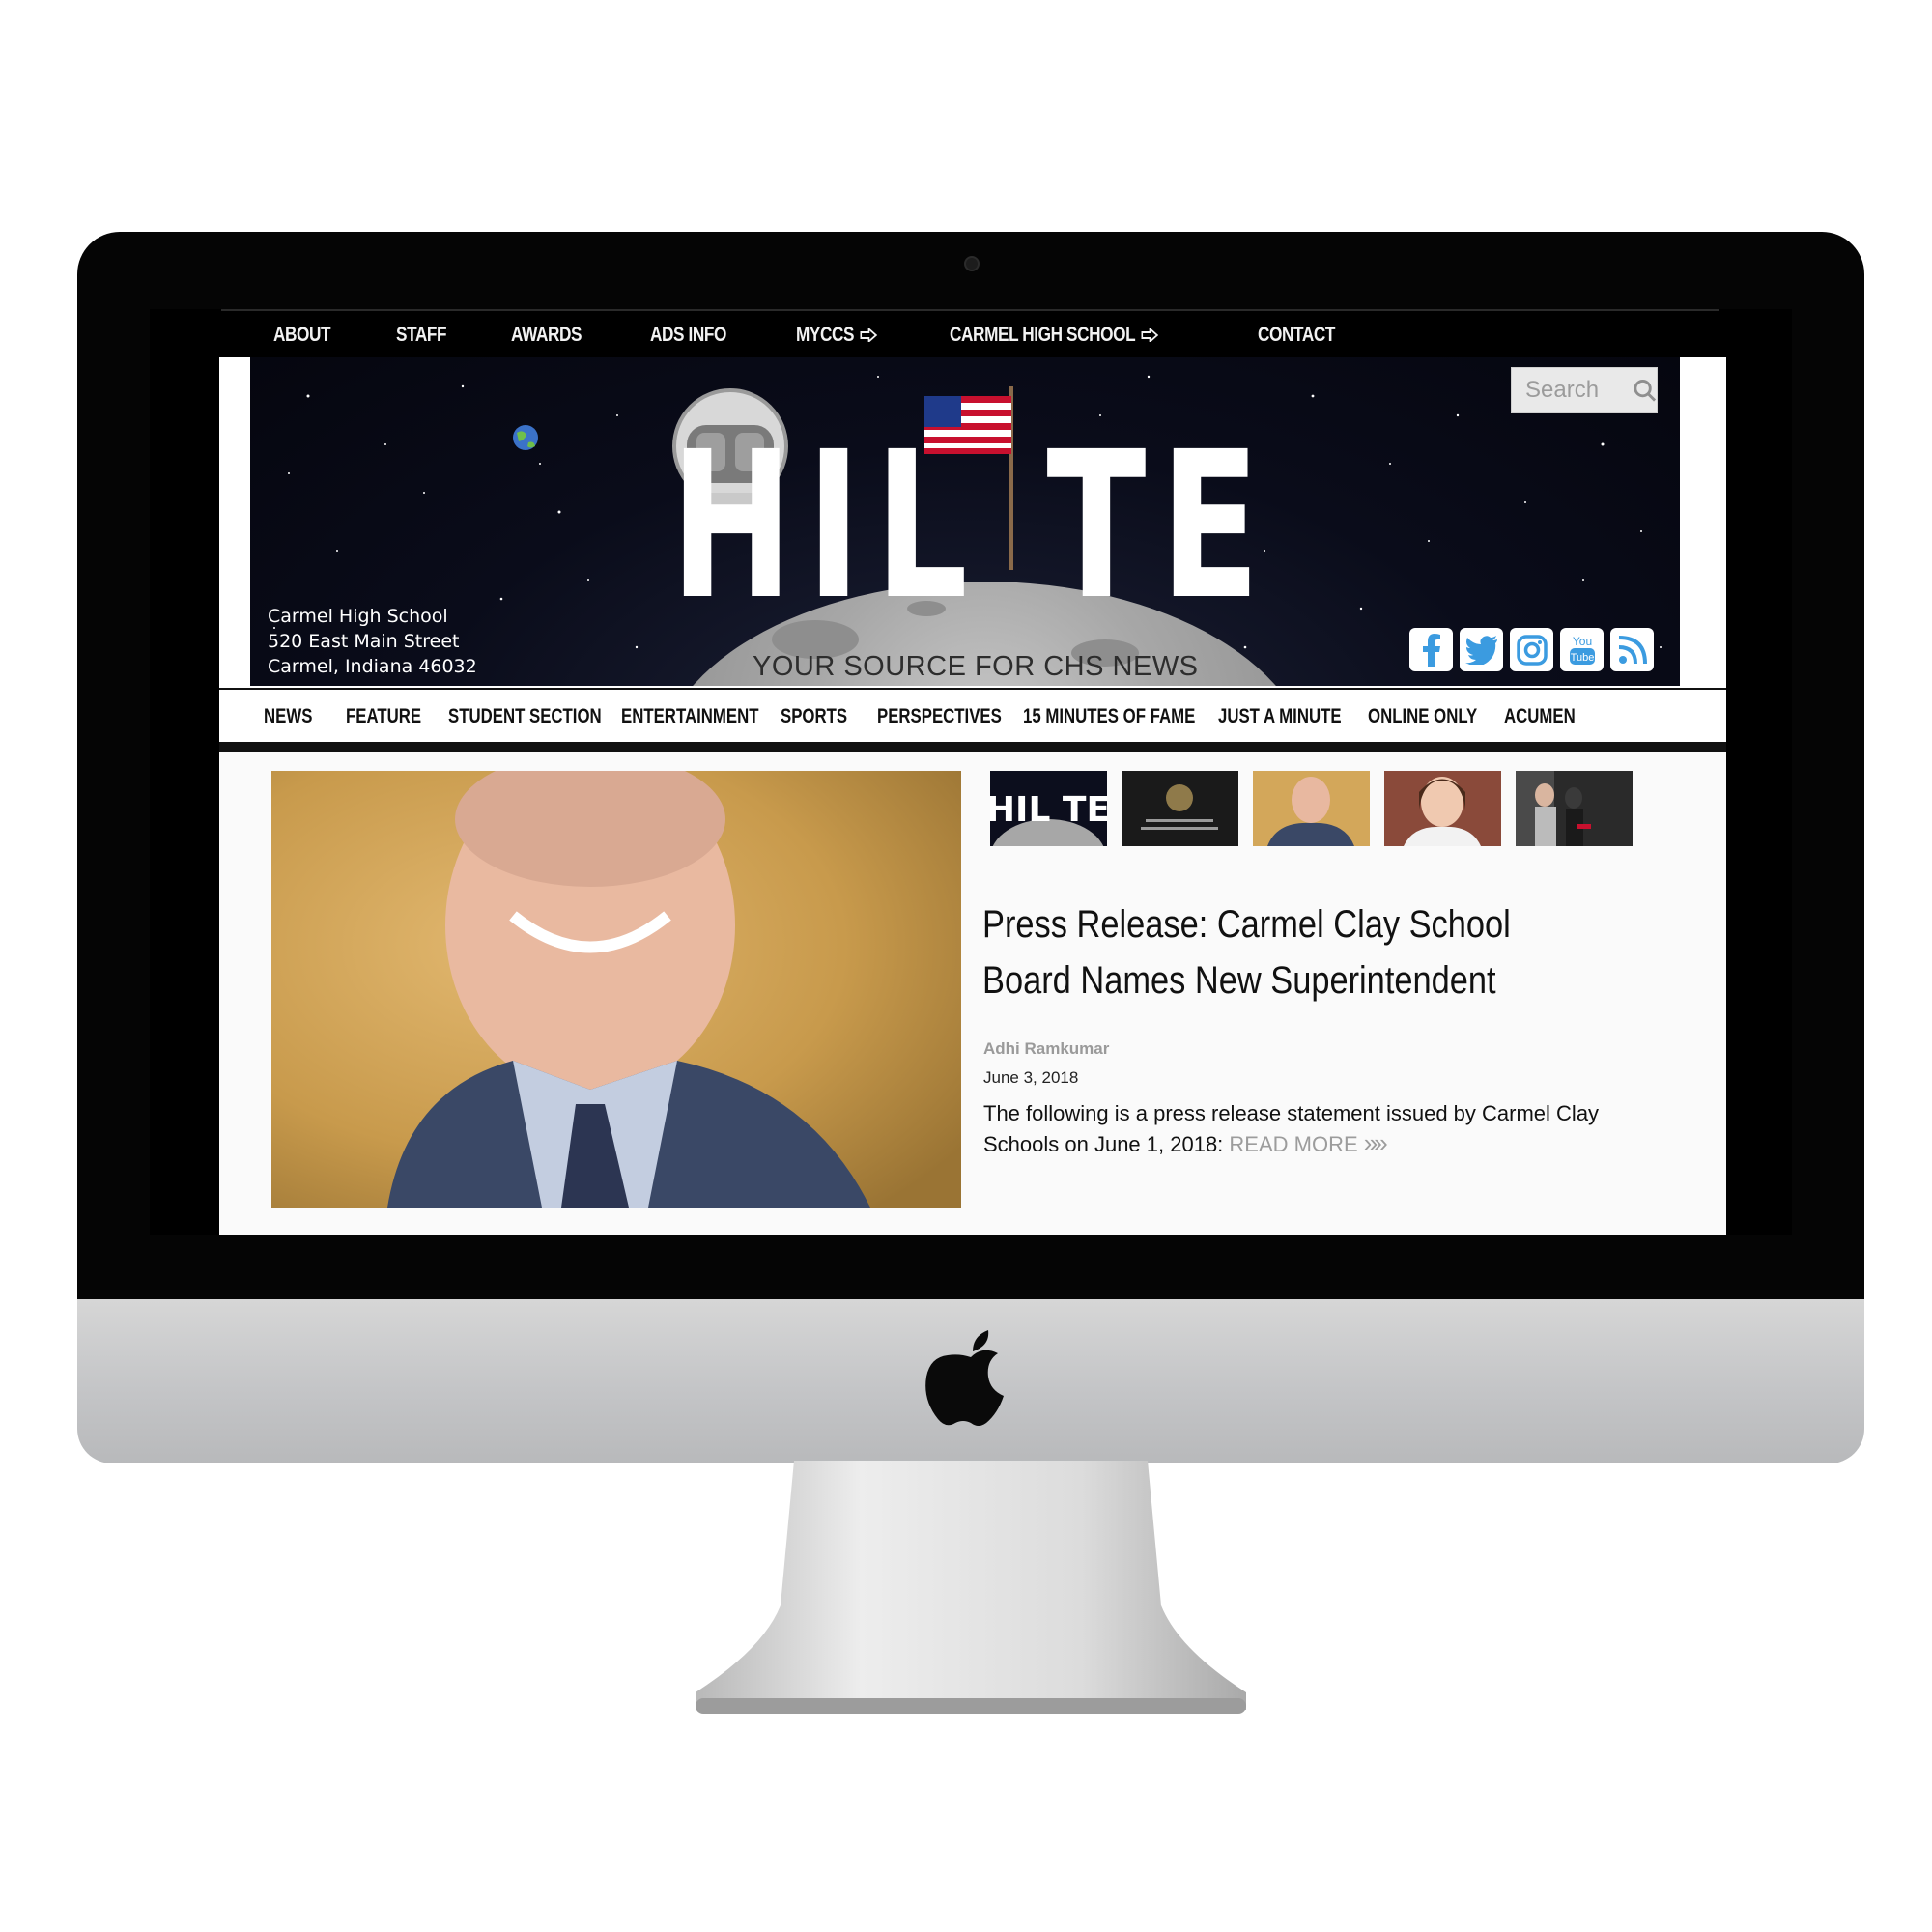 The image size is (1932, 1932). What do you see at coordinates (976, 666) in the screenshot?
I see `site-tagline: Your source for CHS News` at bounding box center [976, 666].